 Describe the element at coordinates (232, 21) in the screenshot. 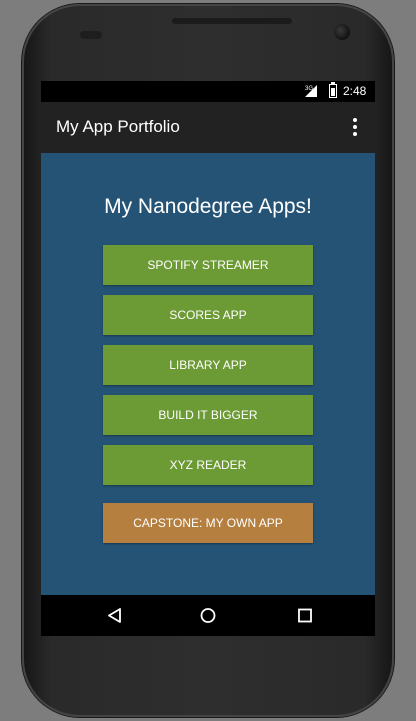

I see `speaker-grille` at that location.